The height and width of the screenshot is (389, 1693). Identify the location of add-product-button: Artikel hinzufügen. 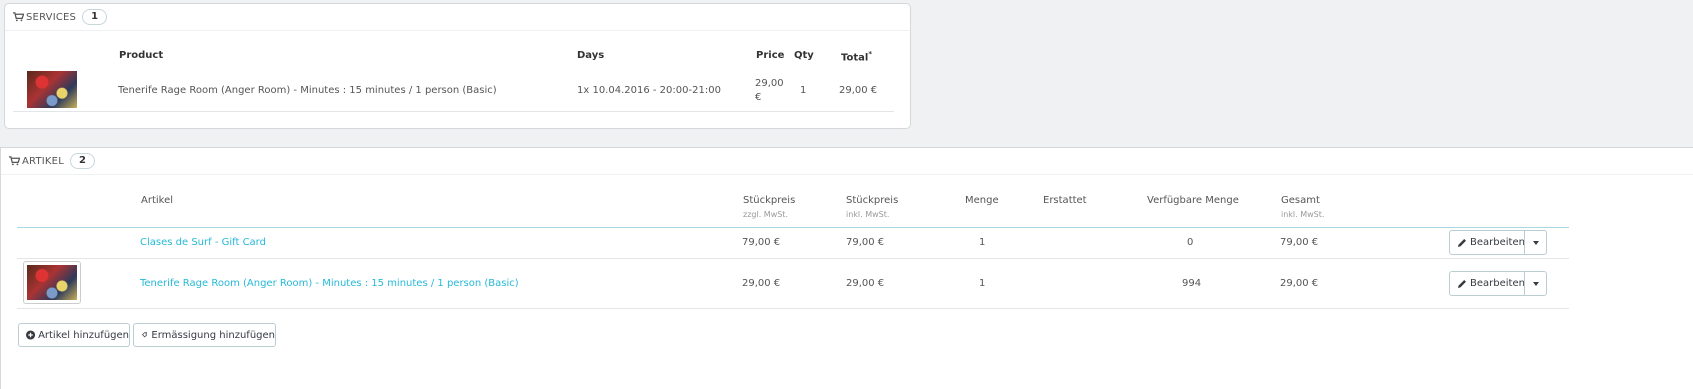
(74, 335).